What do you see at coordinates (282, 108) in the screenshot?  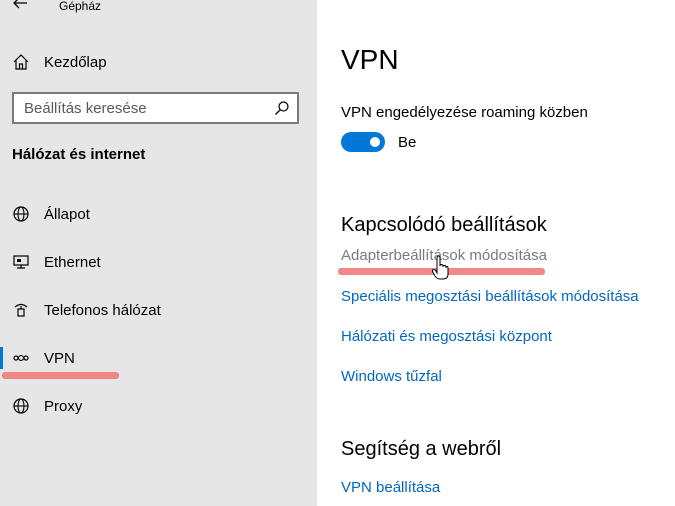 I see `search-icon` at bounding box center [282, 108].